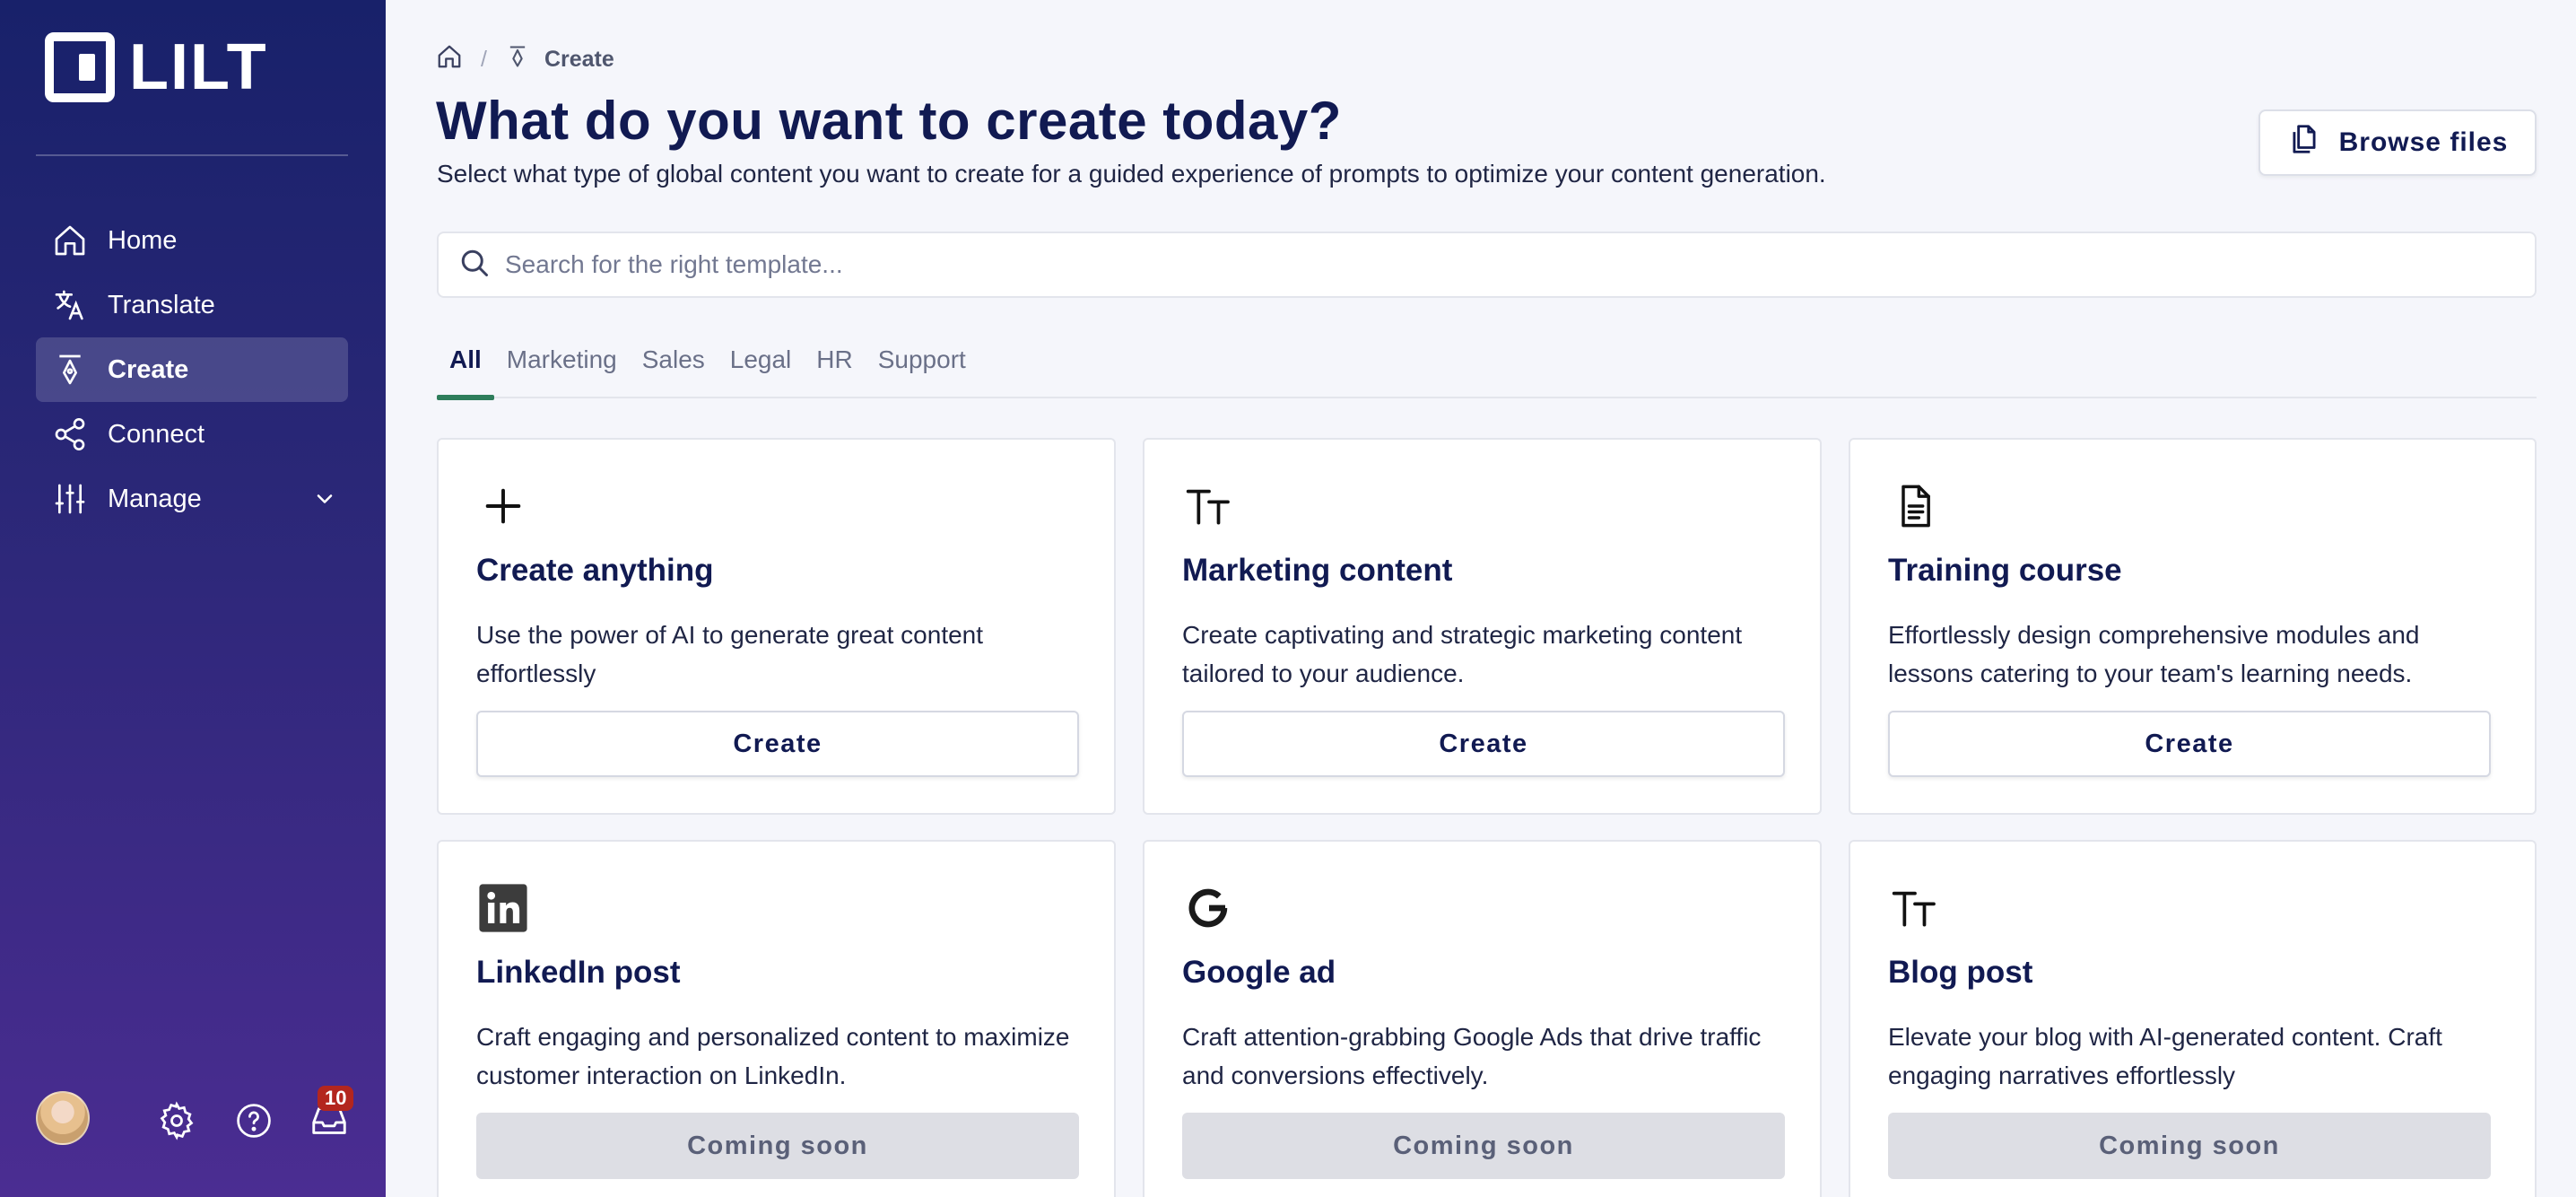 The image size is (2576, 1197). I want to click on tab-support: Support, so click(922, 367).